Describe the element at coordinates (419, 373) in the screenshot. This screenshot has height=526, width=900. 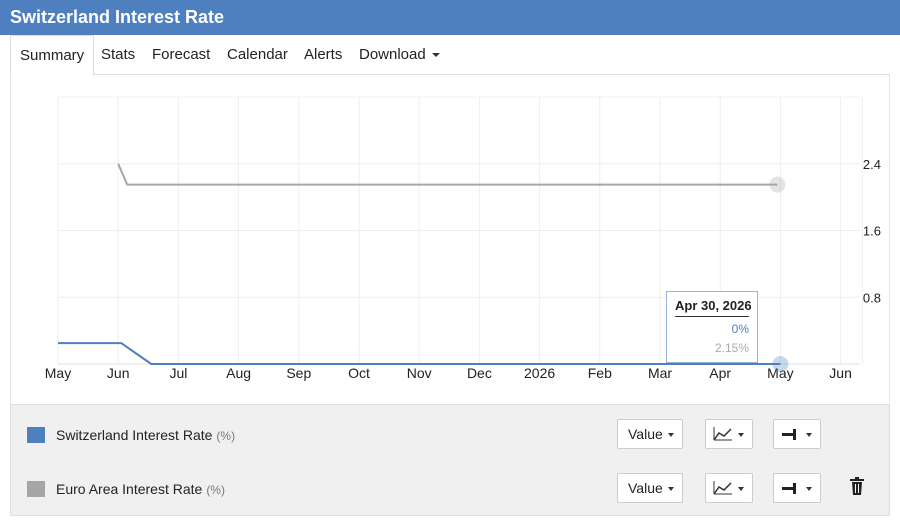
I see `x-tick-label: Nov` at that location.